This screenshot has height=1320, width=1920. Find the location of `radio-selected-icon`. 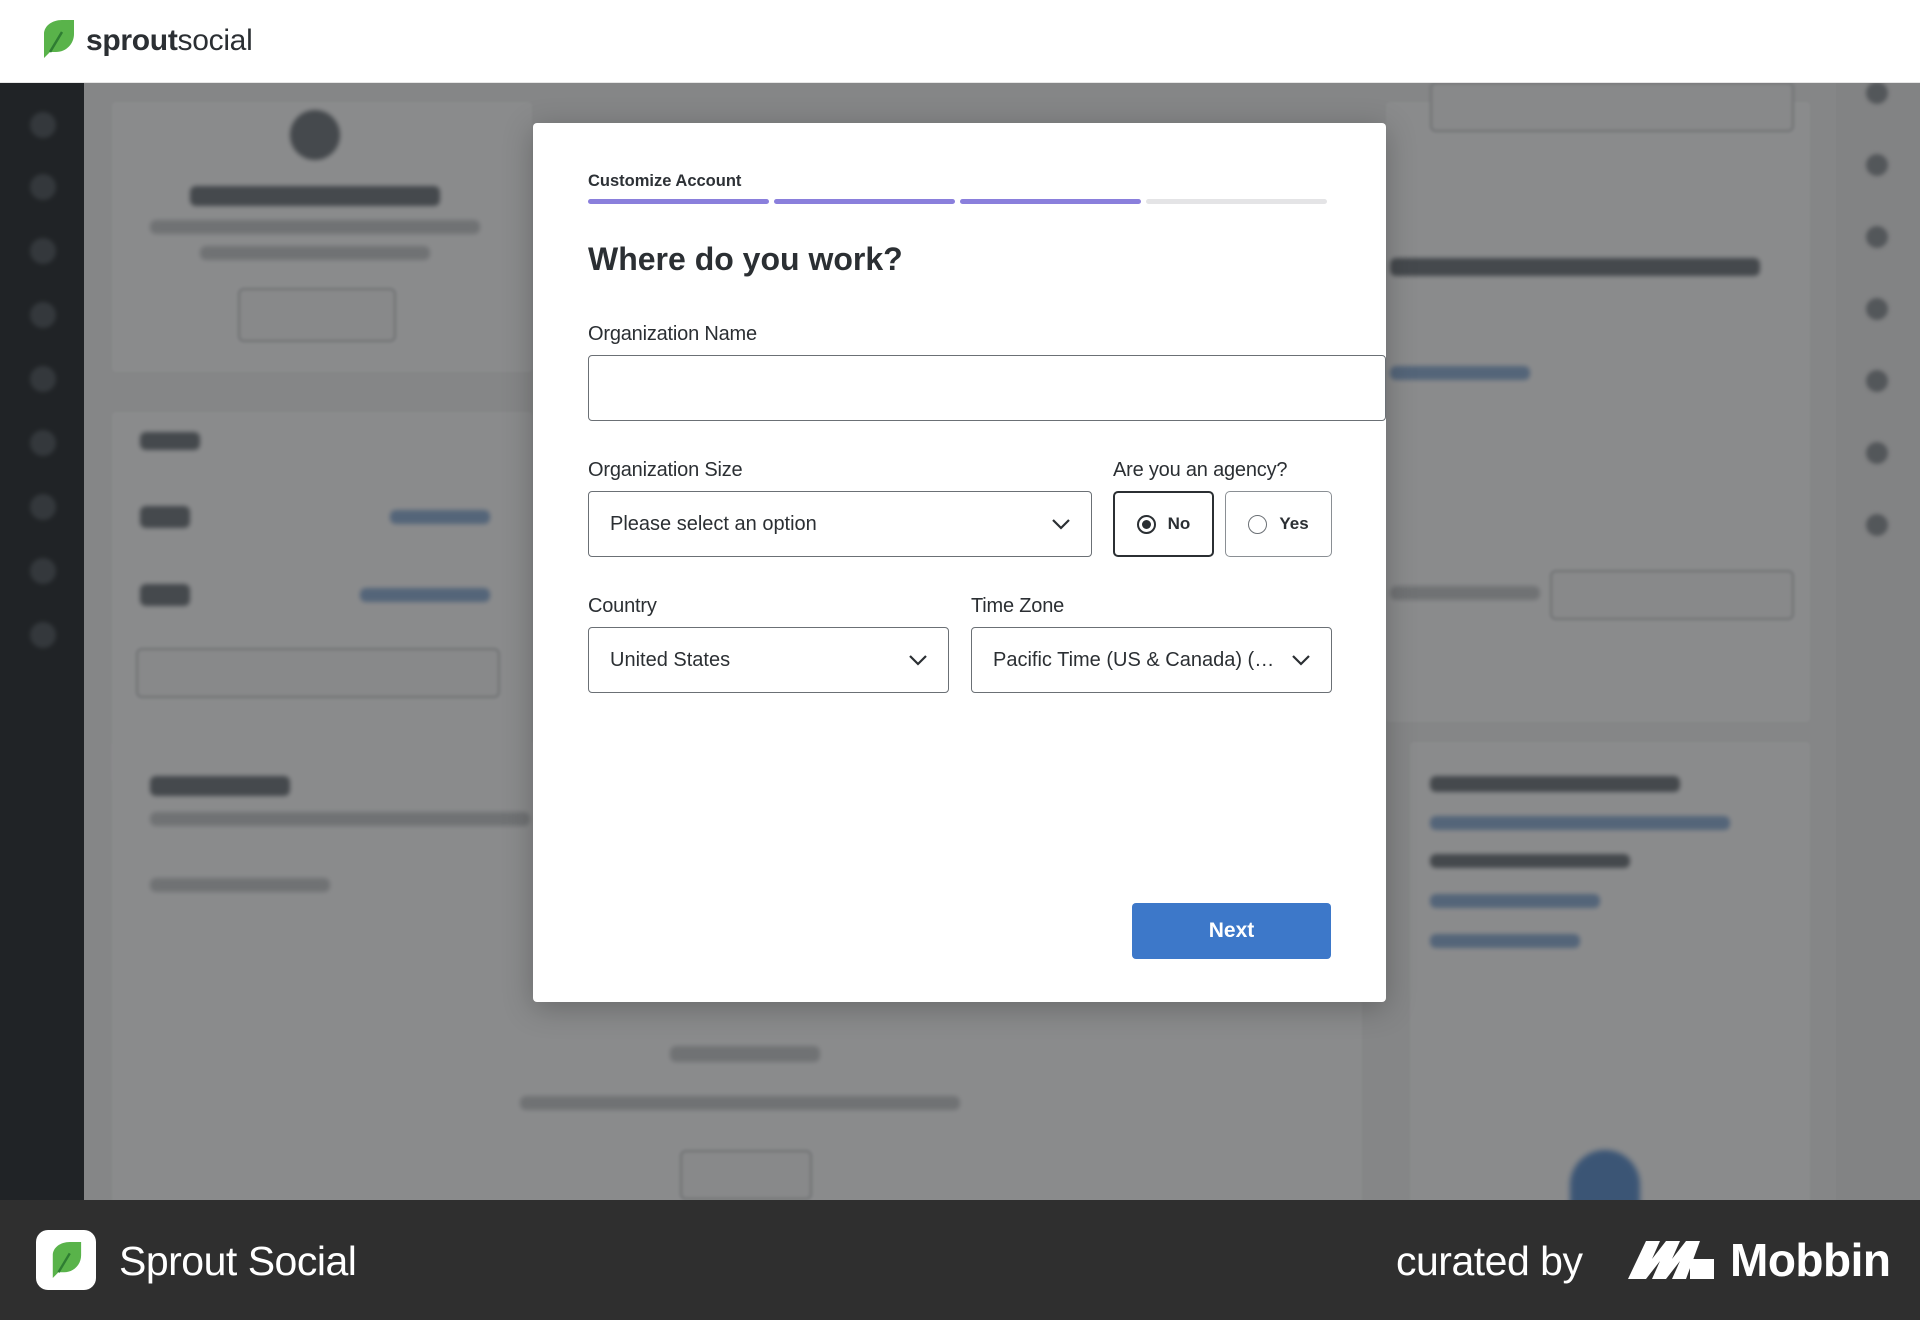

radio-selected-icon is located at coordinates (1146, 524).